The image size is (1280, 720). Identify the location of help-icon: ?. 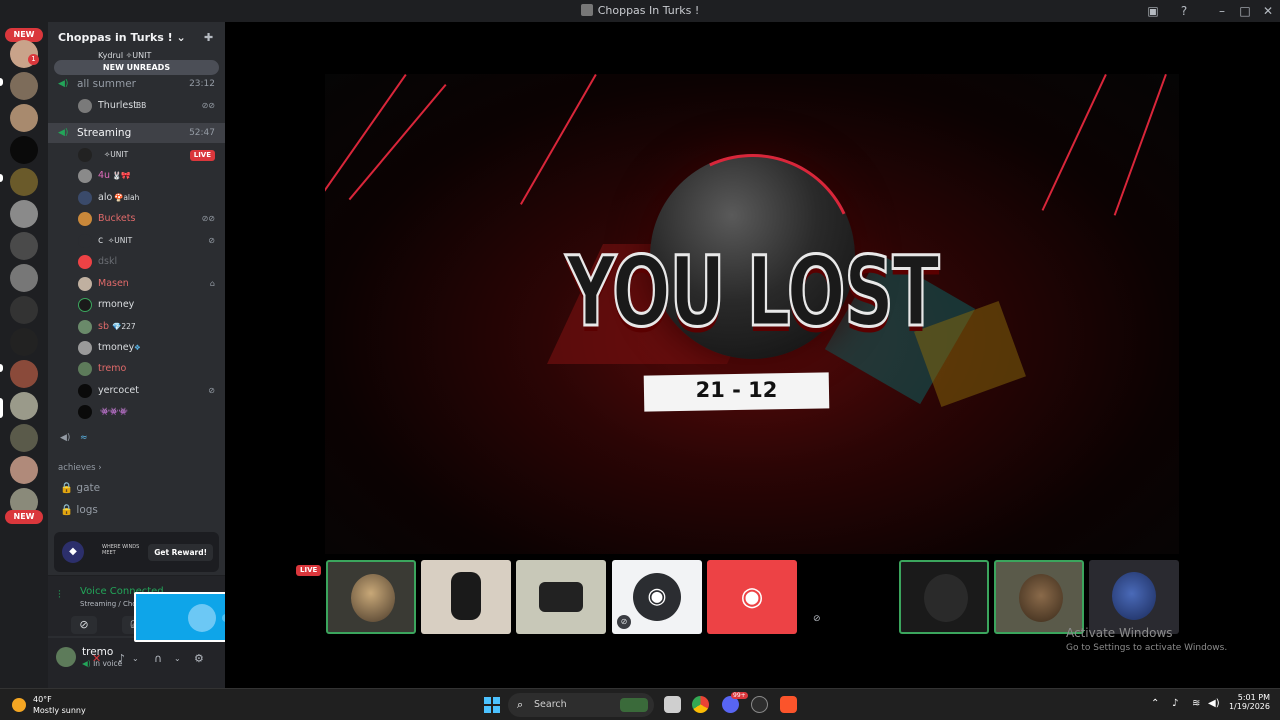
(1184, 11).